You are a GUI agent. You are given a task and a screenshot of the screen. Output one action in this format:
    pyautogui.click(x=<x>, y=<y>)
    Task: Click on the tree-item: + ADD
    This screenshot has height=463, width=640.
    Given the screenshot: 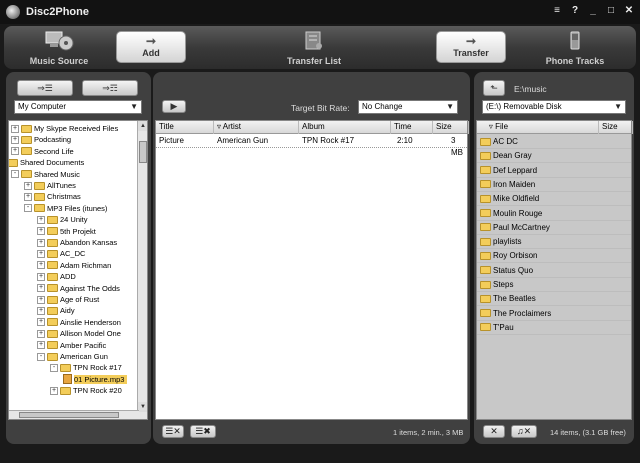 What is the action you would take?
    pyautogui.click(x=56, y=276)
    